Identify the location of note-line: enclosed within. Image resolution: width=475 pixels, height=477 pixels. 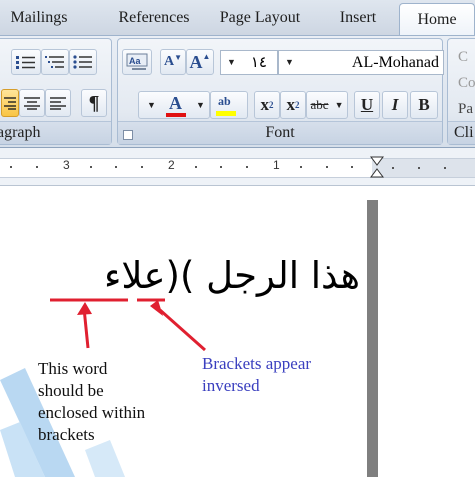
(92, 412).